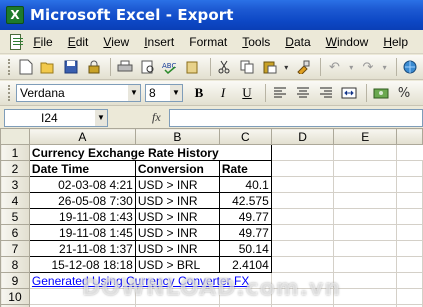 The width and height of the screenshot is (423, 307). What do you see at coordinates (245, 184) in the screenshot?
I see `cell-rate: 40.1` at bounding box center [245, 184].